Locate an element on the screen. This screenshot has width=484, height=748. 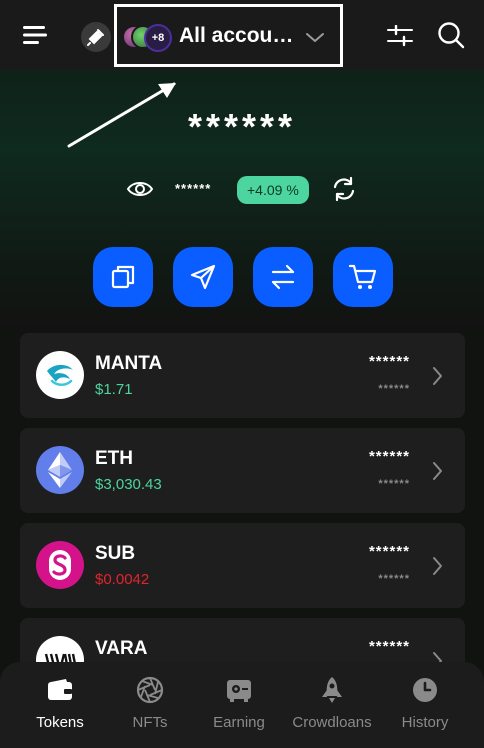
tab-crowdloans: Crowdloans is located at coordinates (332, 706).